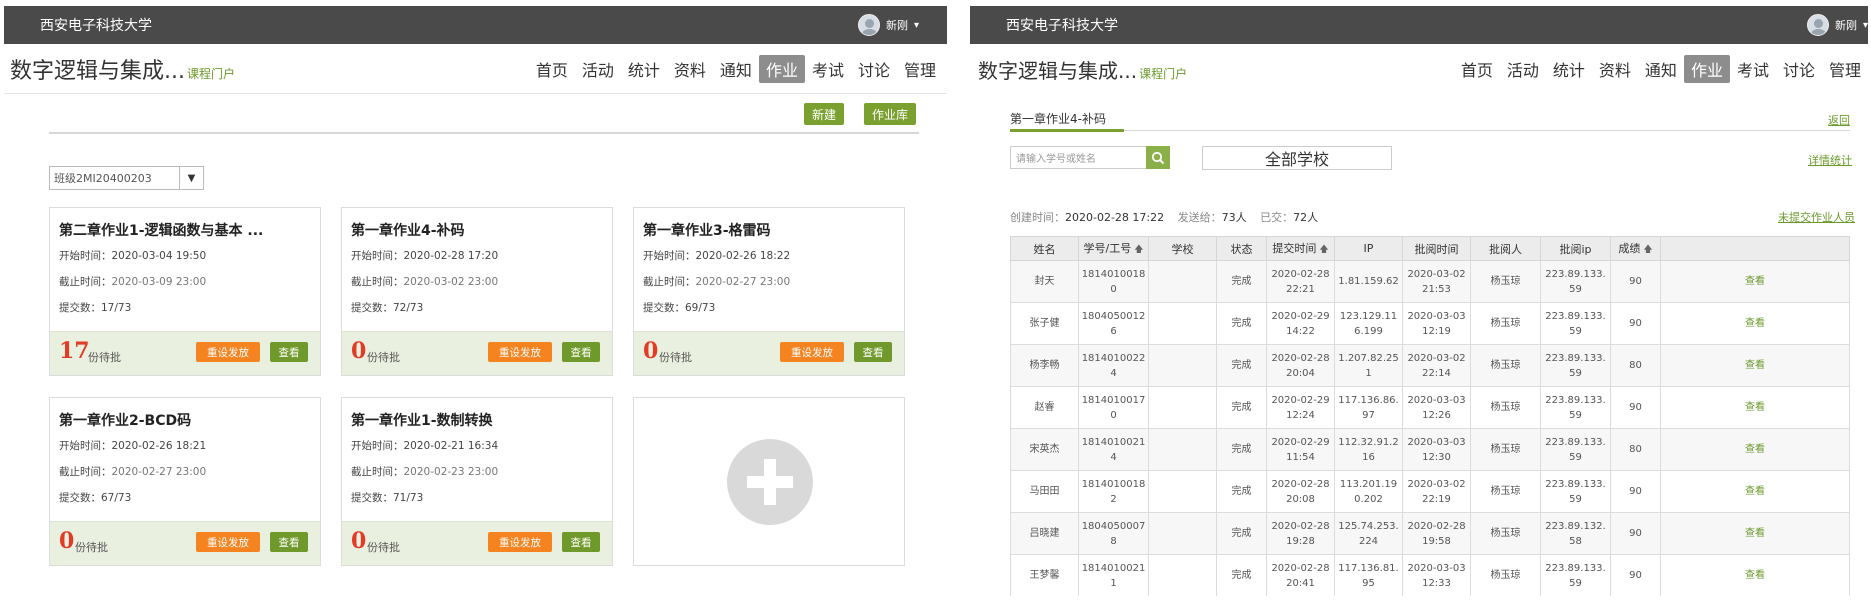  I want to click on add-homework-card, so click(769, 481).